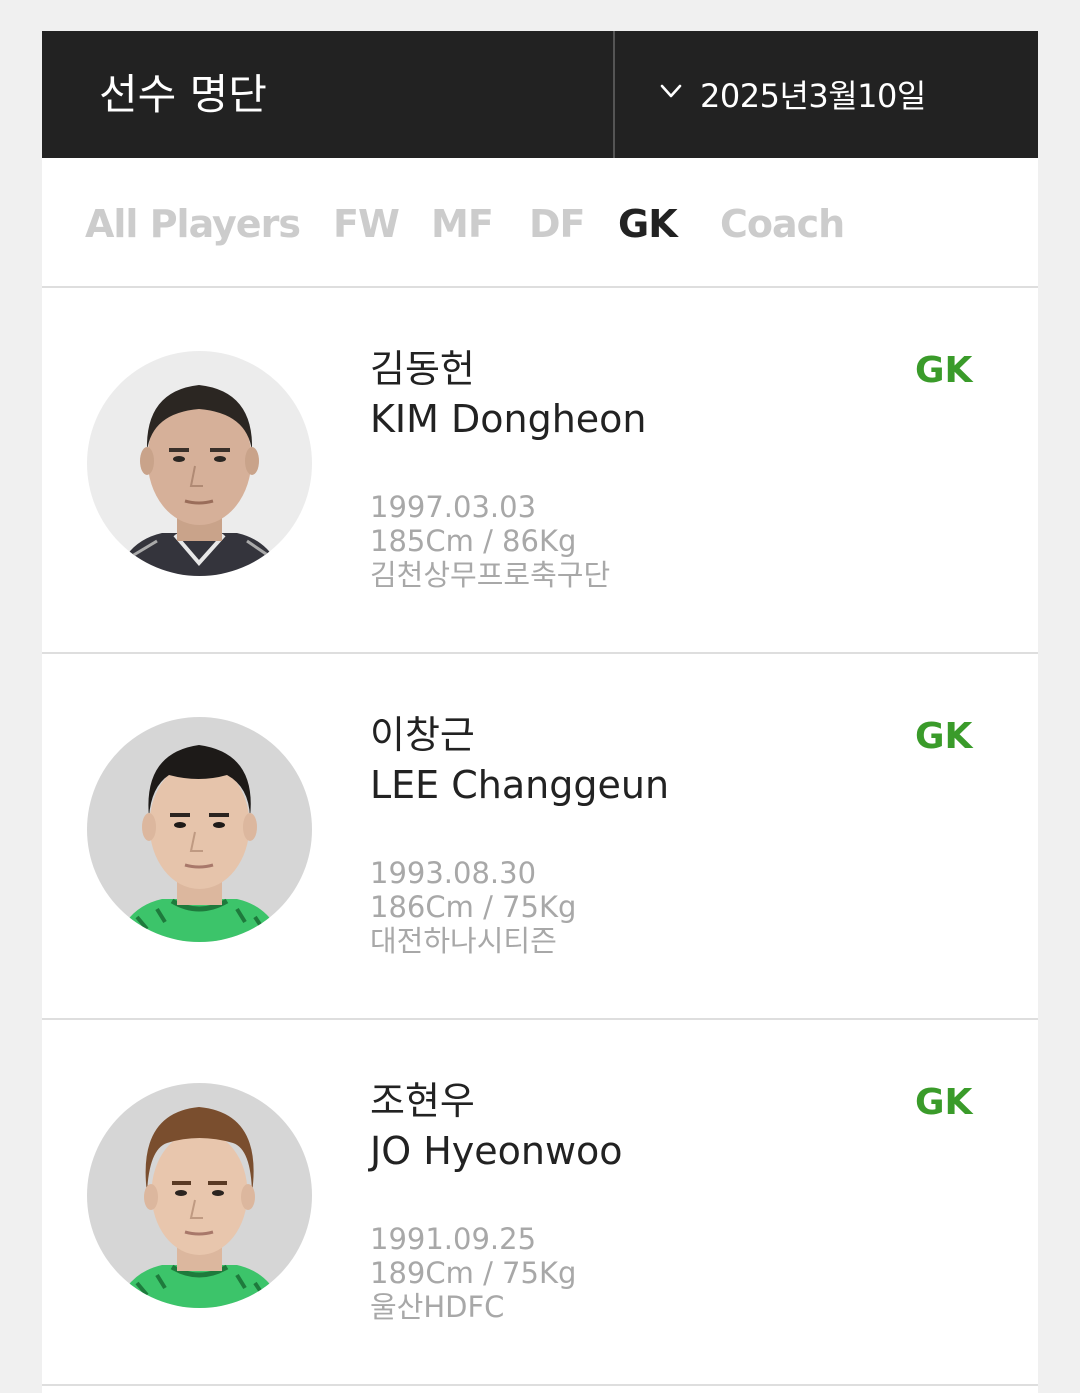  I want to click on player-height-weight: 189Cm / 75Kg, so click(473, 1273).